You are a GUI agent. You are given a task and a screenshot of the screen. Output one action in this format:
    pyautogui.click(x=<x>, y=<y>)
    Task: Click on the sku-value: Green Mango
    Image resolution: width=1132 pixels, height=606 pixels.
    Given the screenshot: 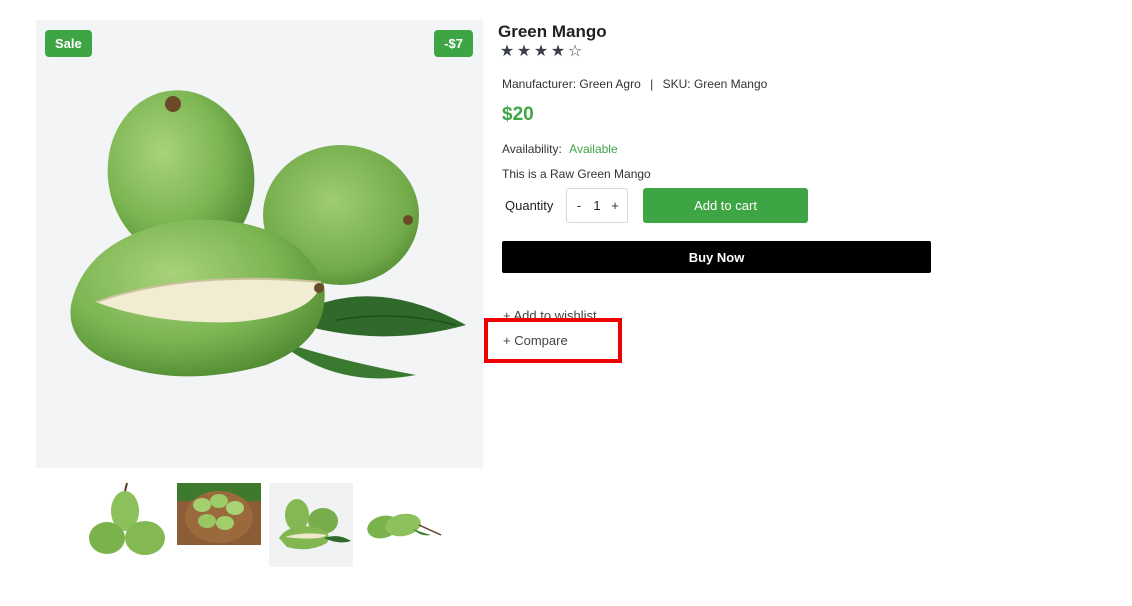 What is the action you would take?
    pyautogui.click(x=730, y=84)
    